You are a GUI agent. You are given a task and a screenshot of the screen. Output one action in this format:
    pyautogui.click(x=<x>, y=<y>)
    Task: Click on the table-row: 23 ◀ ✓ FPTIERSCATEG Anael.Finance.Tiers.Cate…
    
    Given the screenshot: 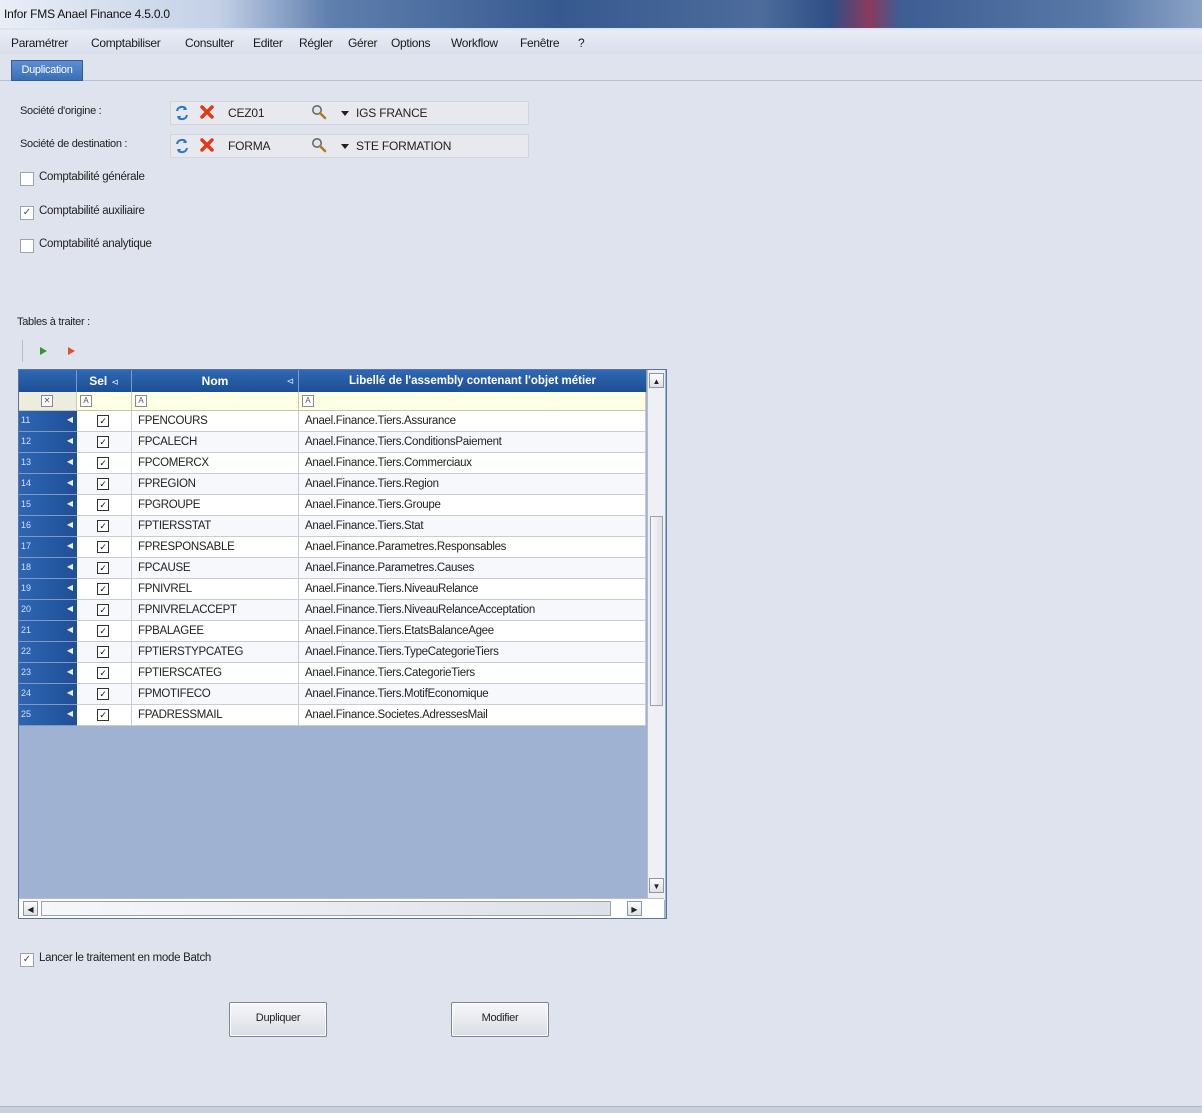 What is the action you would take?
    pyautogui.click(x=332, y=673)
    